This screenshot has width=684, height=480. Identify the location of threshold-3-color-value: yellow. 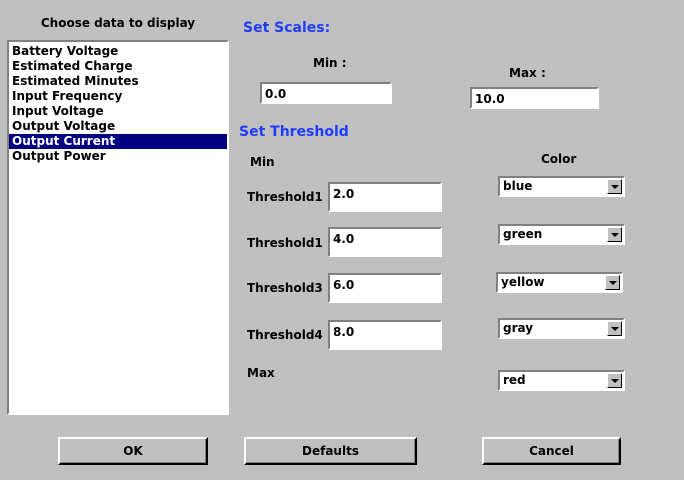
(523, 282).